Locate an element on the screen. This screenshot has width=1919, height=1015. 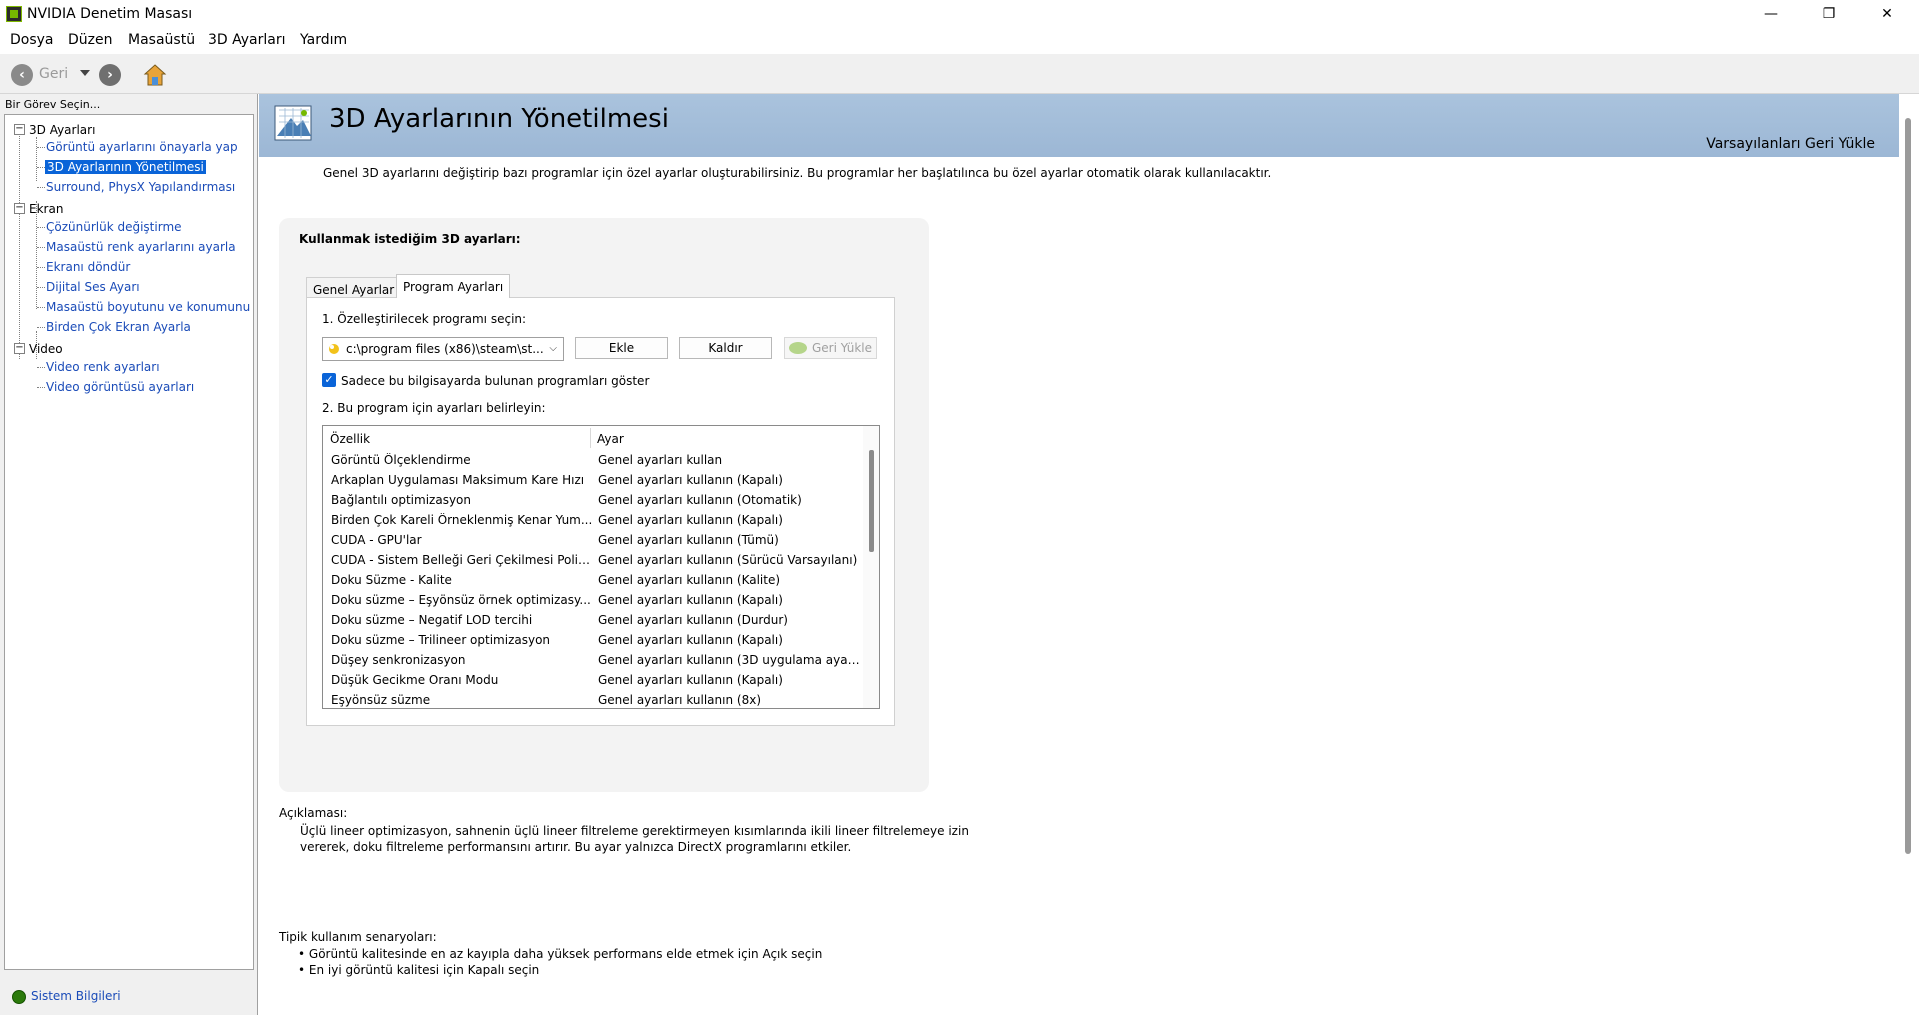
setting-cell: Genel ayarları kullan is located at coordinates (729, 460).